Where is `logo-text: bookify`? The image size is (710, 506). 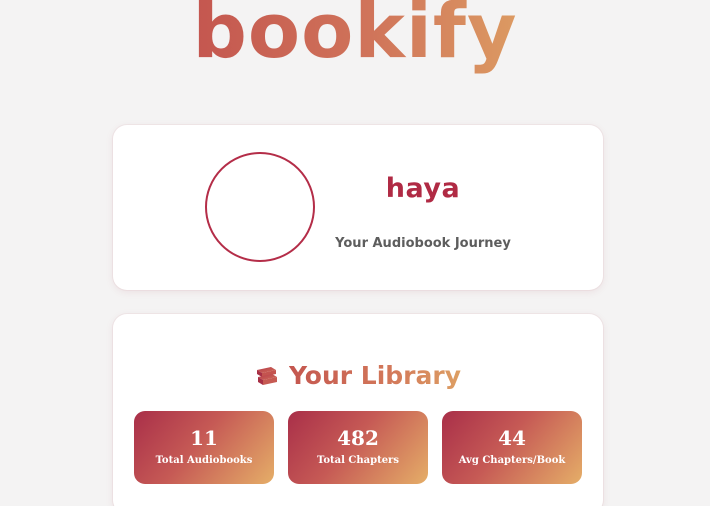 logo-text: bookify is located at coordinates (354, 37).